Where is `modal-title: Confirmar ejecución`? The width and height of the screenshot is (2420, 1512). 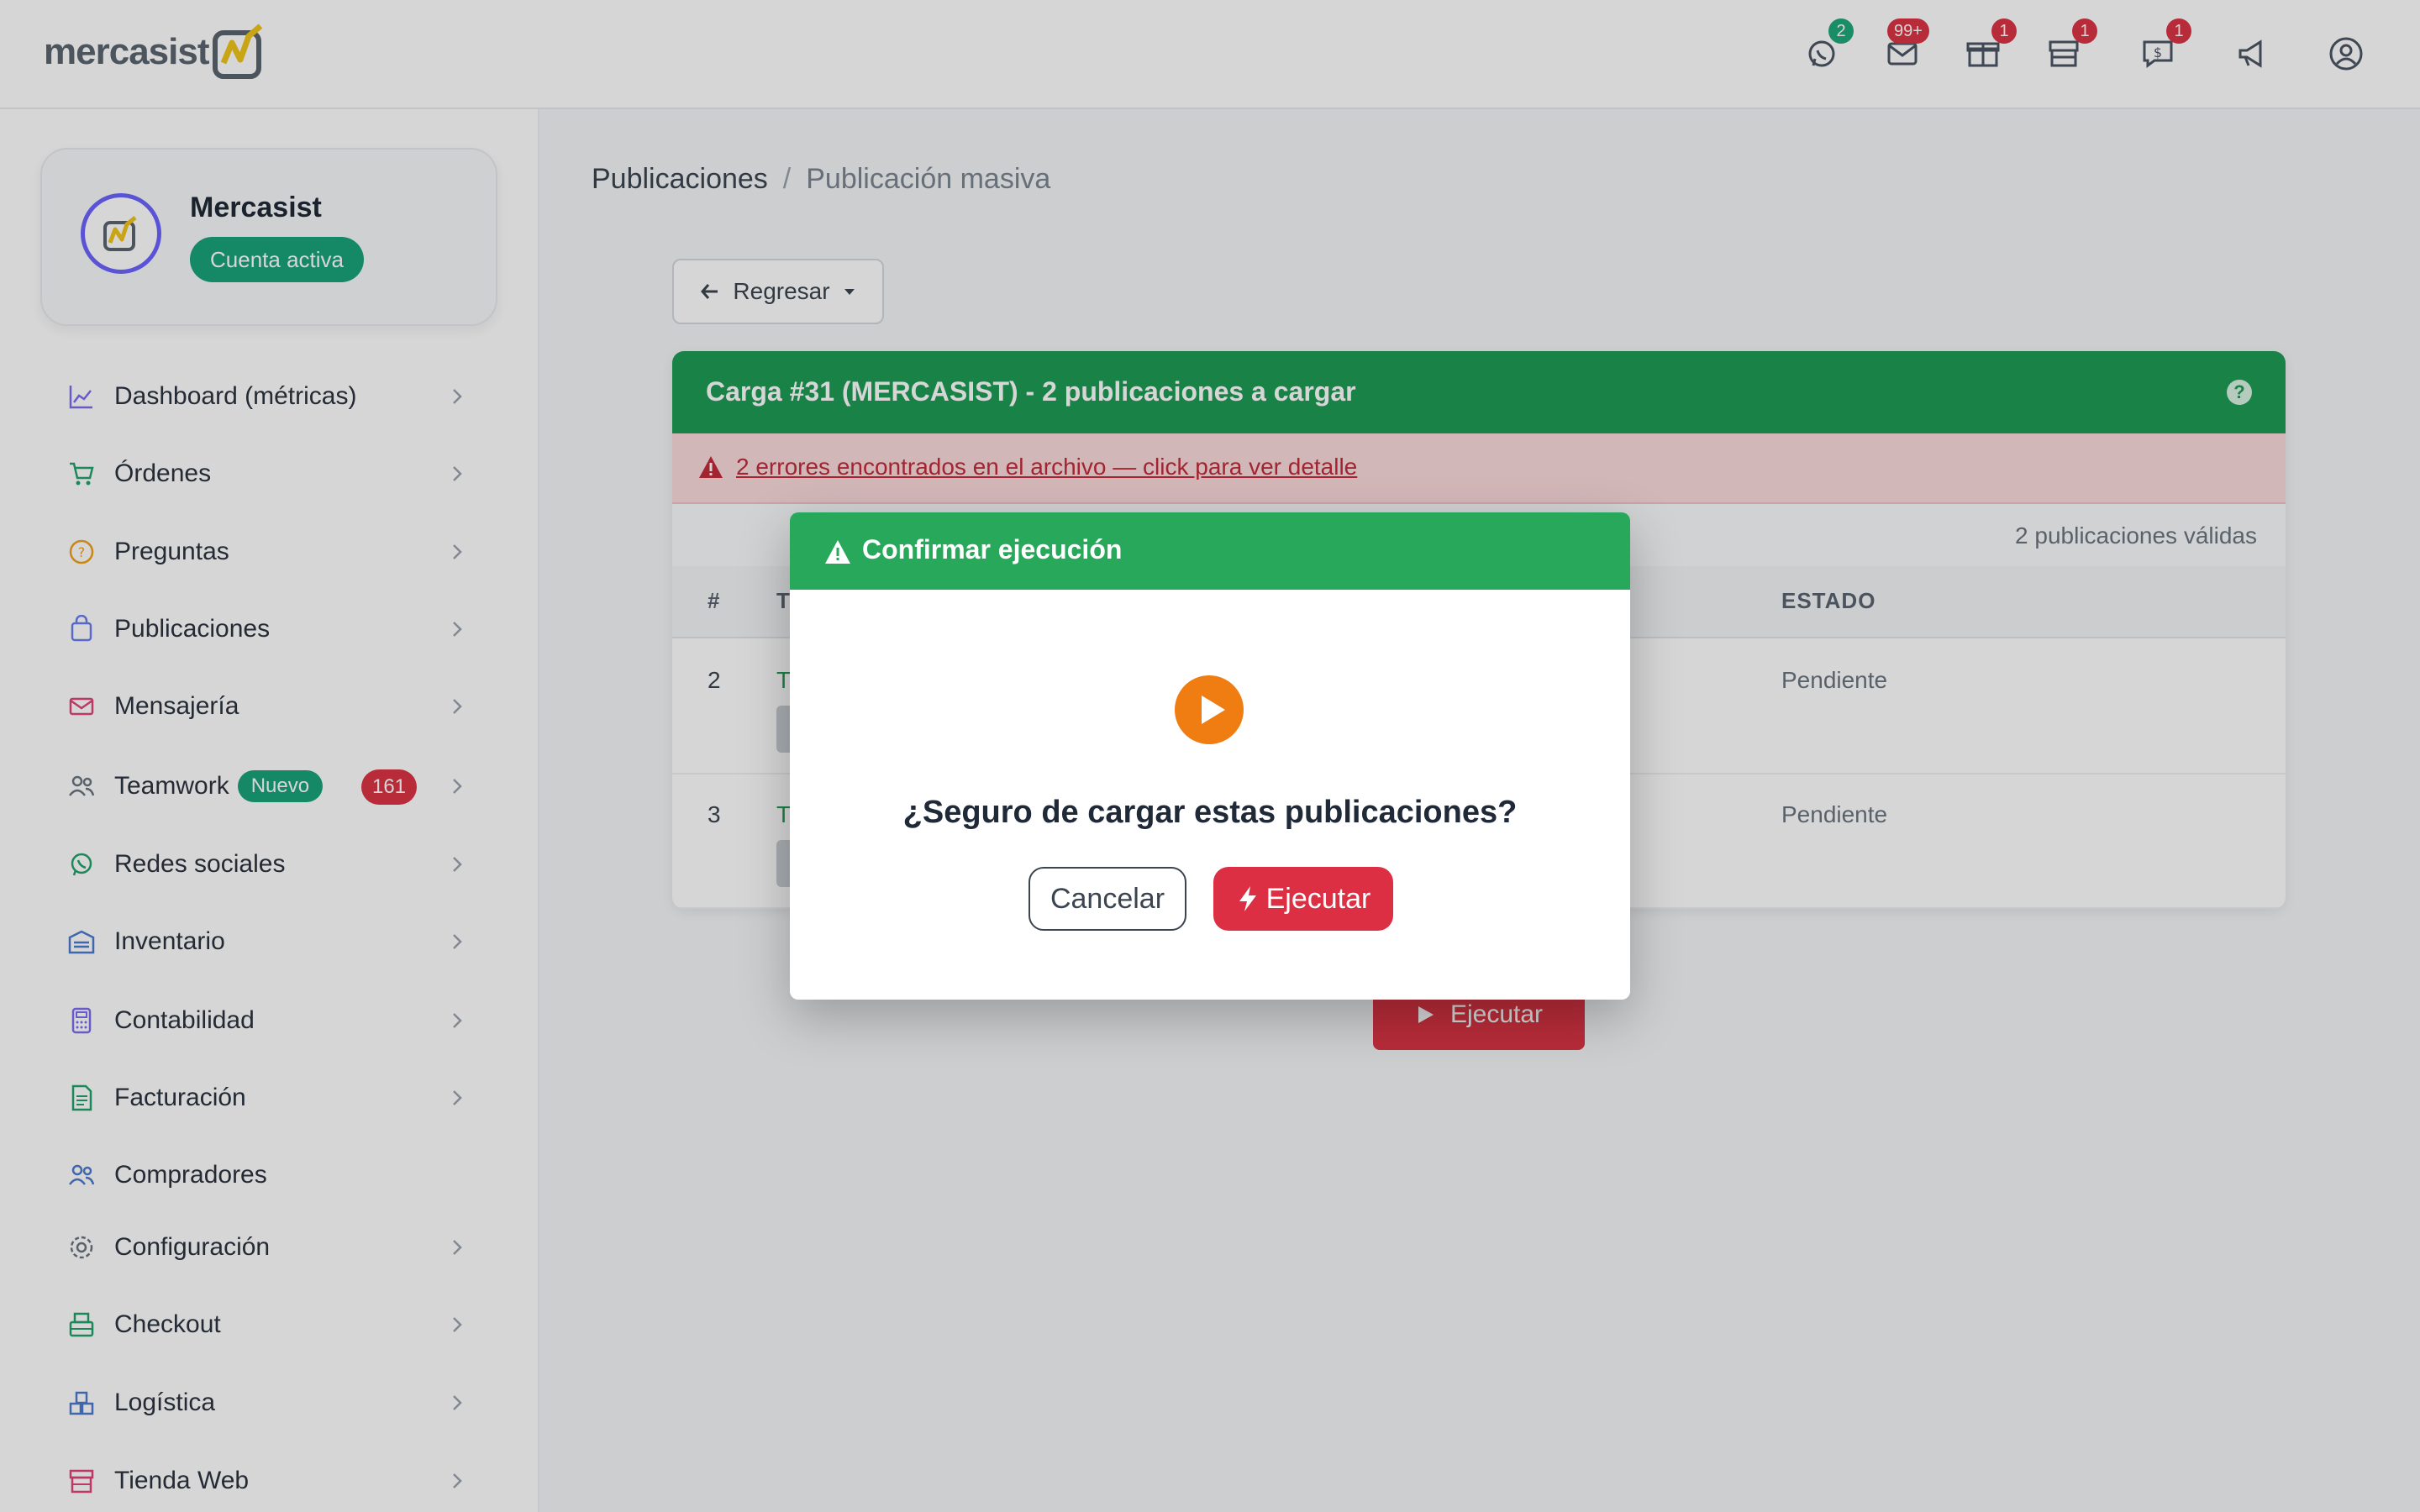
modal-title: Confirmar ejecución is located at coordinates (992, 549).